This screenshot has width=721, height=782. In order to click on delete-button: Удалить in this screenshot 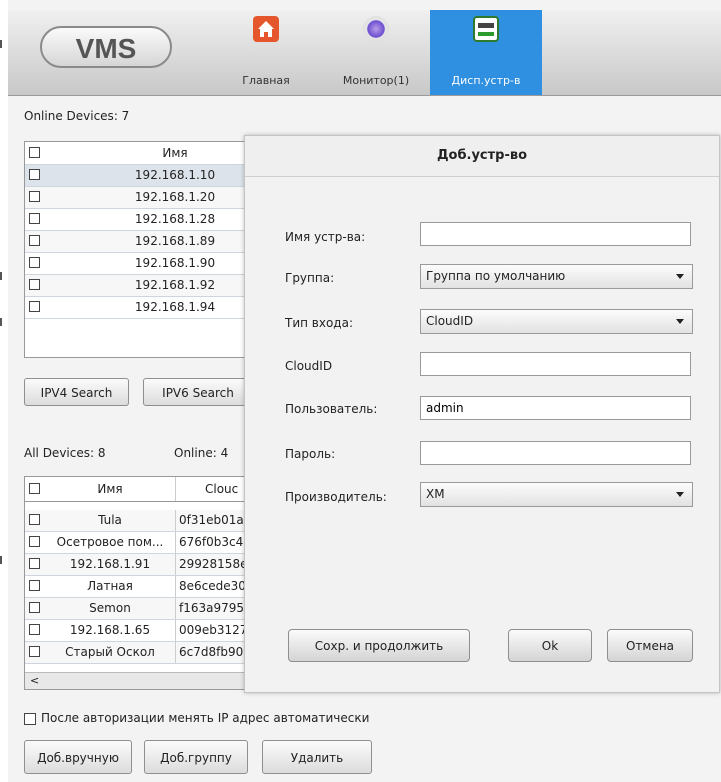, I will do `click(317, 757)`.